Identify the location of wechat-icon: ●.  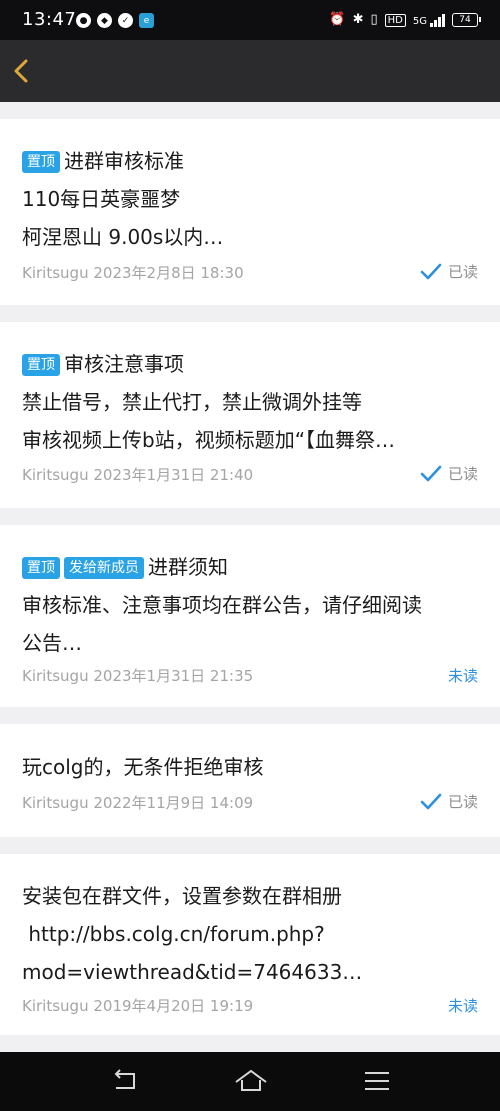
(83, 20).